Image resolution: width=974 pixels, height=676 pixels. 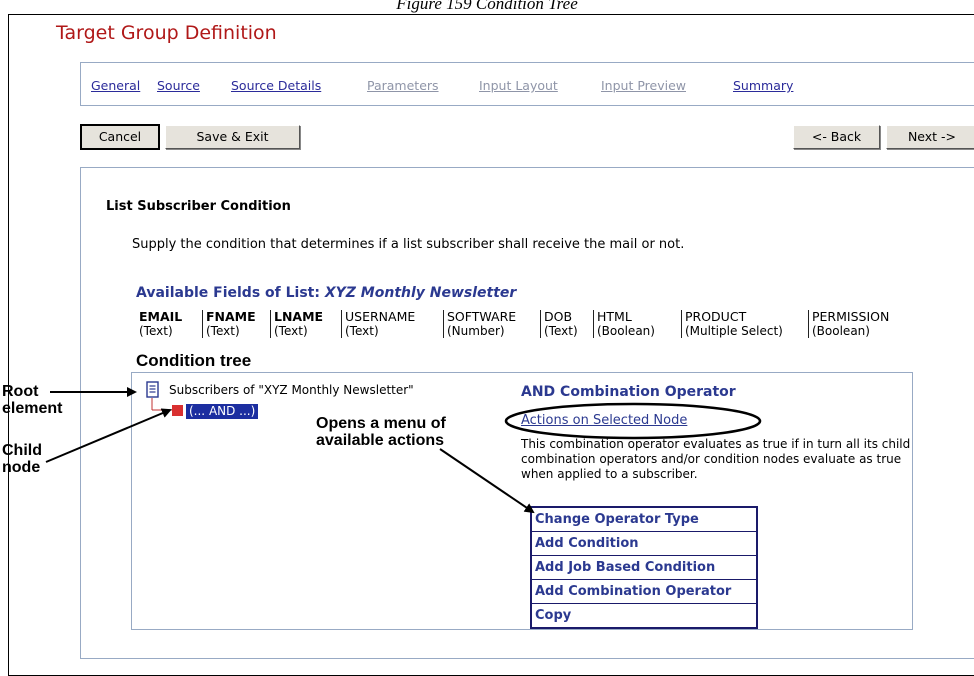 I want to click on menu-arrow, so click(x=487, y=481).